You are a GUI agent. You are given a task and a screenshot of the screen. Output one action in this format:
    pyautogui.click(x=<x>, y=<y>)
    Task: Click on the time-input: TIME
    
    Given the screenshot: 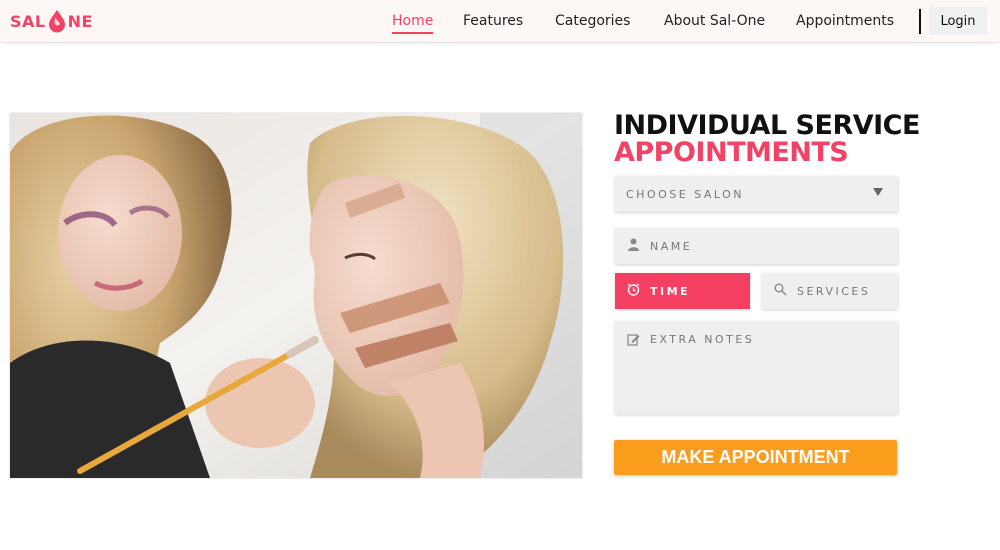 What is the action you would take?
    pyautogui.click(x=682, y=291)
    